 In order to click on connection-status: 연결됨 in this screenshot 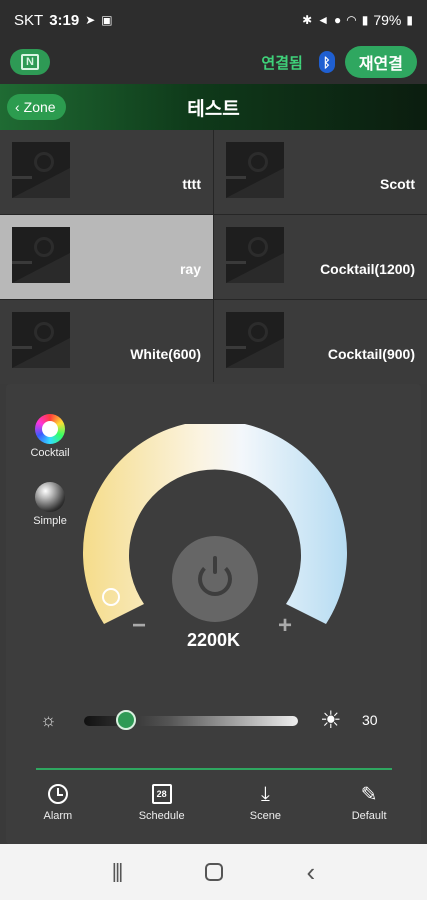, I will do `click(282, 63)`.